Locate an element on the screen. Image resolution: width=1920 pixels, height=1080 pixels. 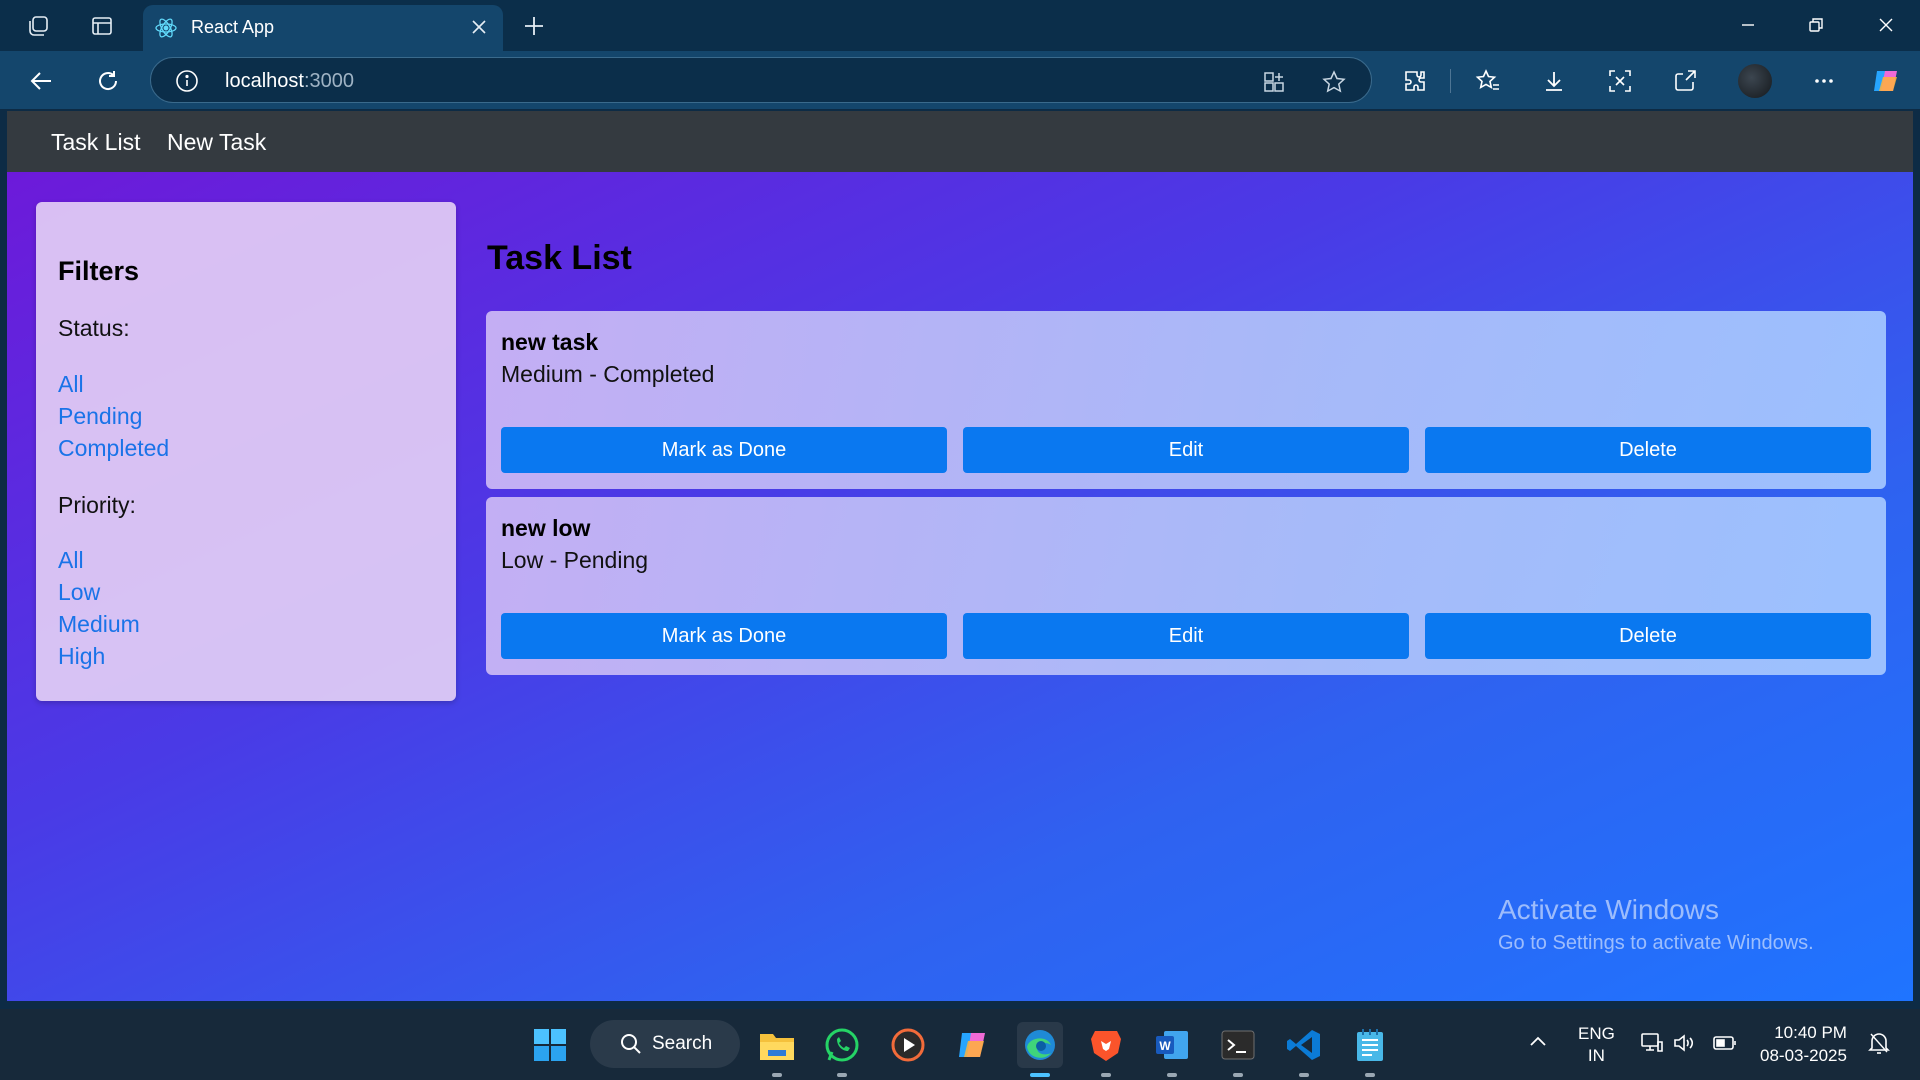
search-icon is located at coordinates (631, 1044).